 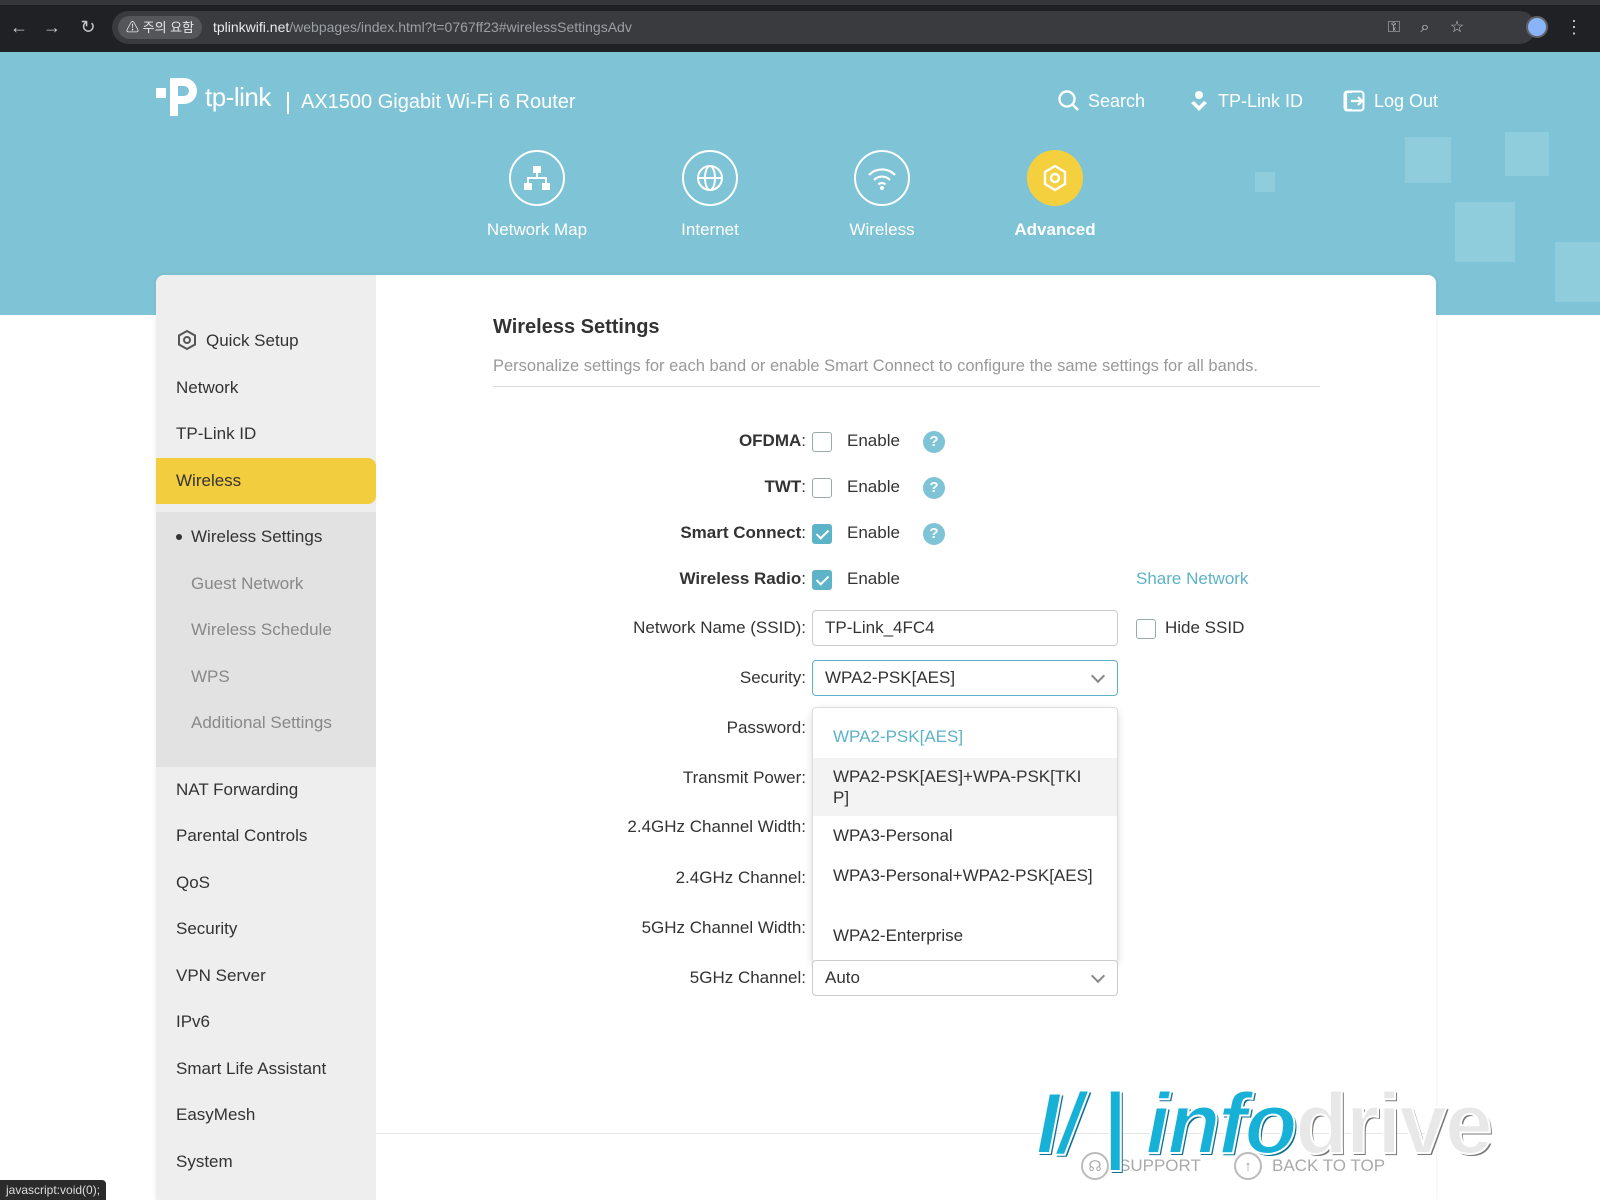 What do you see at coordinates (266, 630) in the screenshot?
I see `sidebar-subitem-wireless-schedule: Wireless Schedule` at bounding box center [266, 630].